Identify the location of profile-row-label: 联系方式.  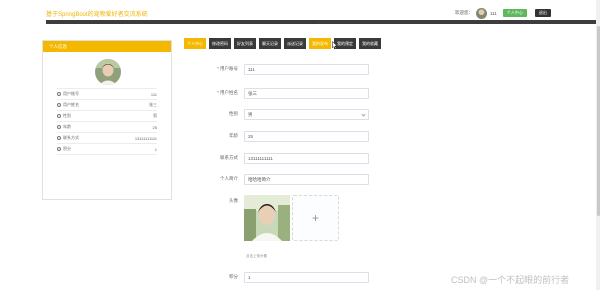
(71, 137).